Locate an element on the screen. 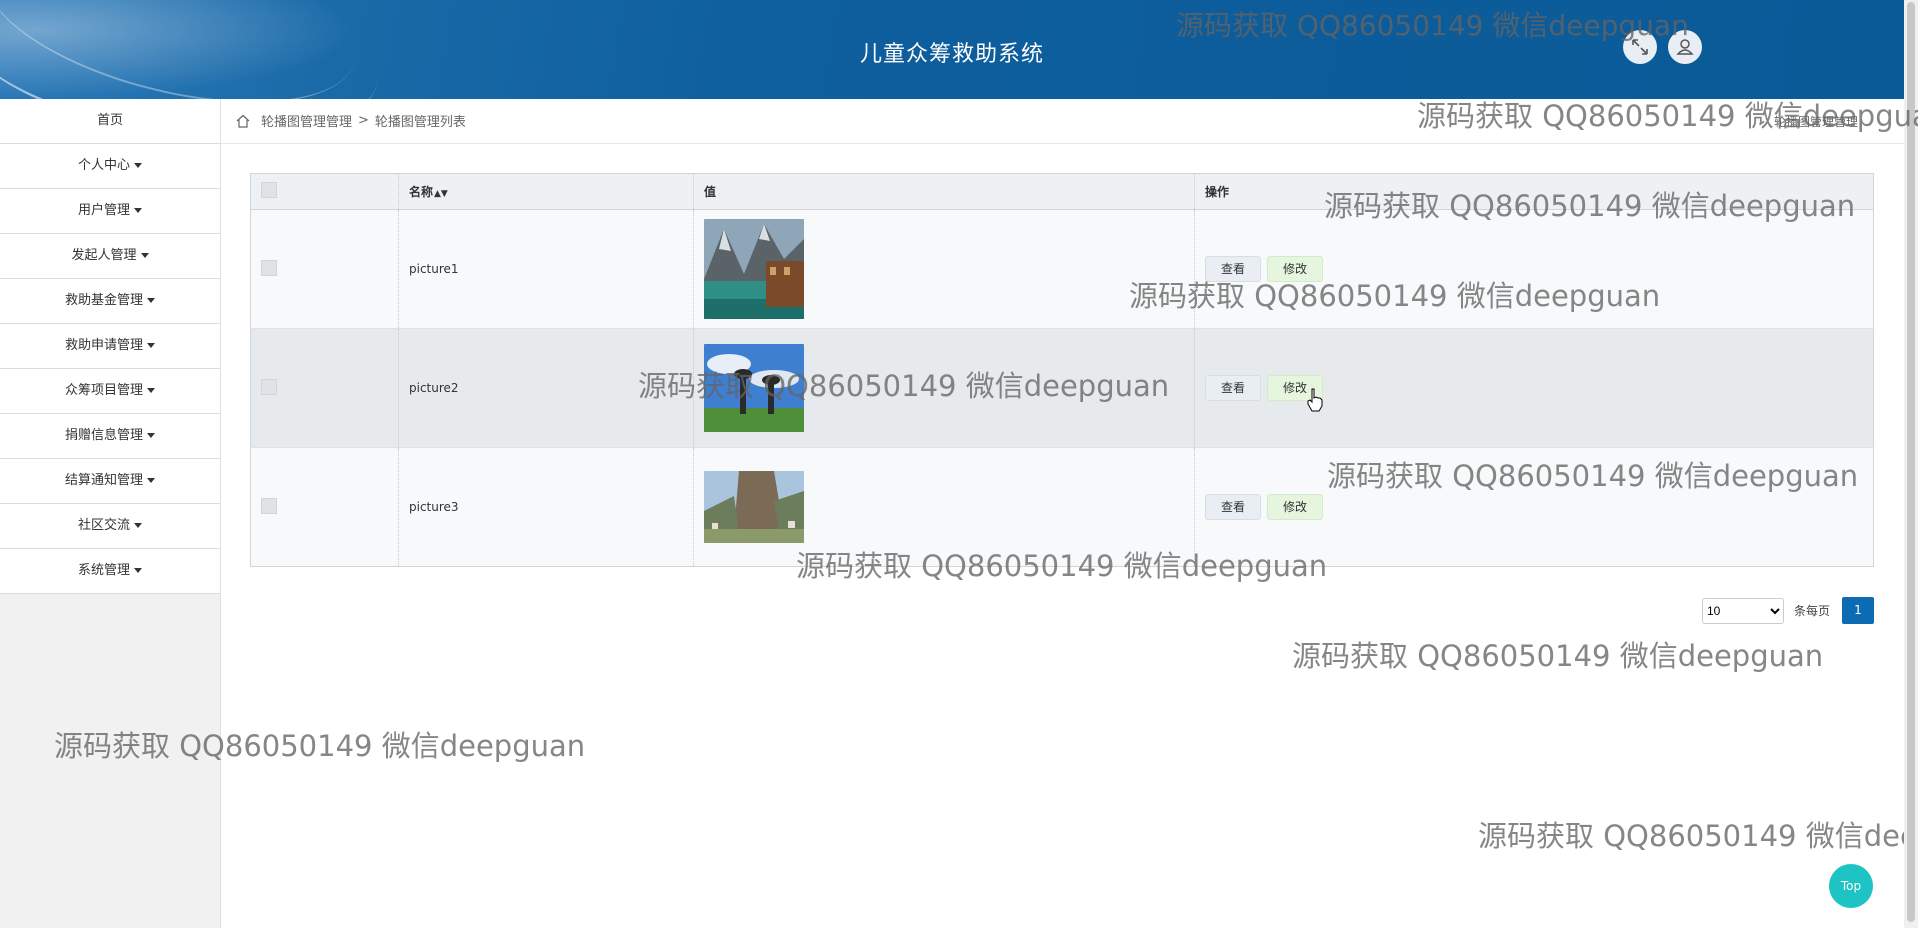 The width and height of the screenshot is (1918, 928). sidebar-item-funds: 救助基金管理 is located at coordinates (110, 301).